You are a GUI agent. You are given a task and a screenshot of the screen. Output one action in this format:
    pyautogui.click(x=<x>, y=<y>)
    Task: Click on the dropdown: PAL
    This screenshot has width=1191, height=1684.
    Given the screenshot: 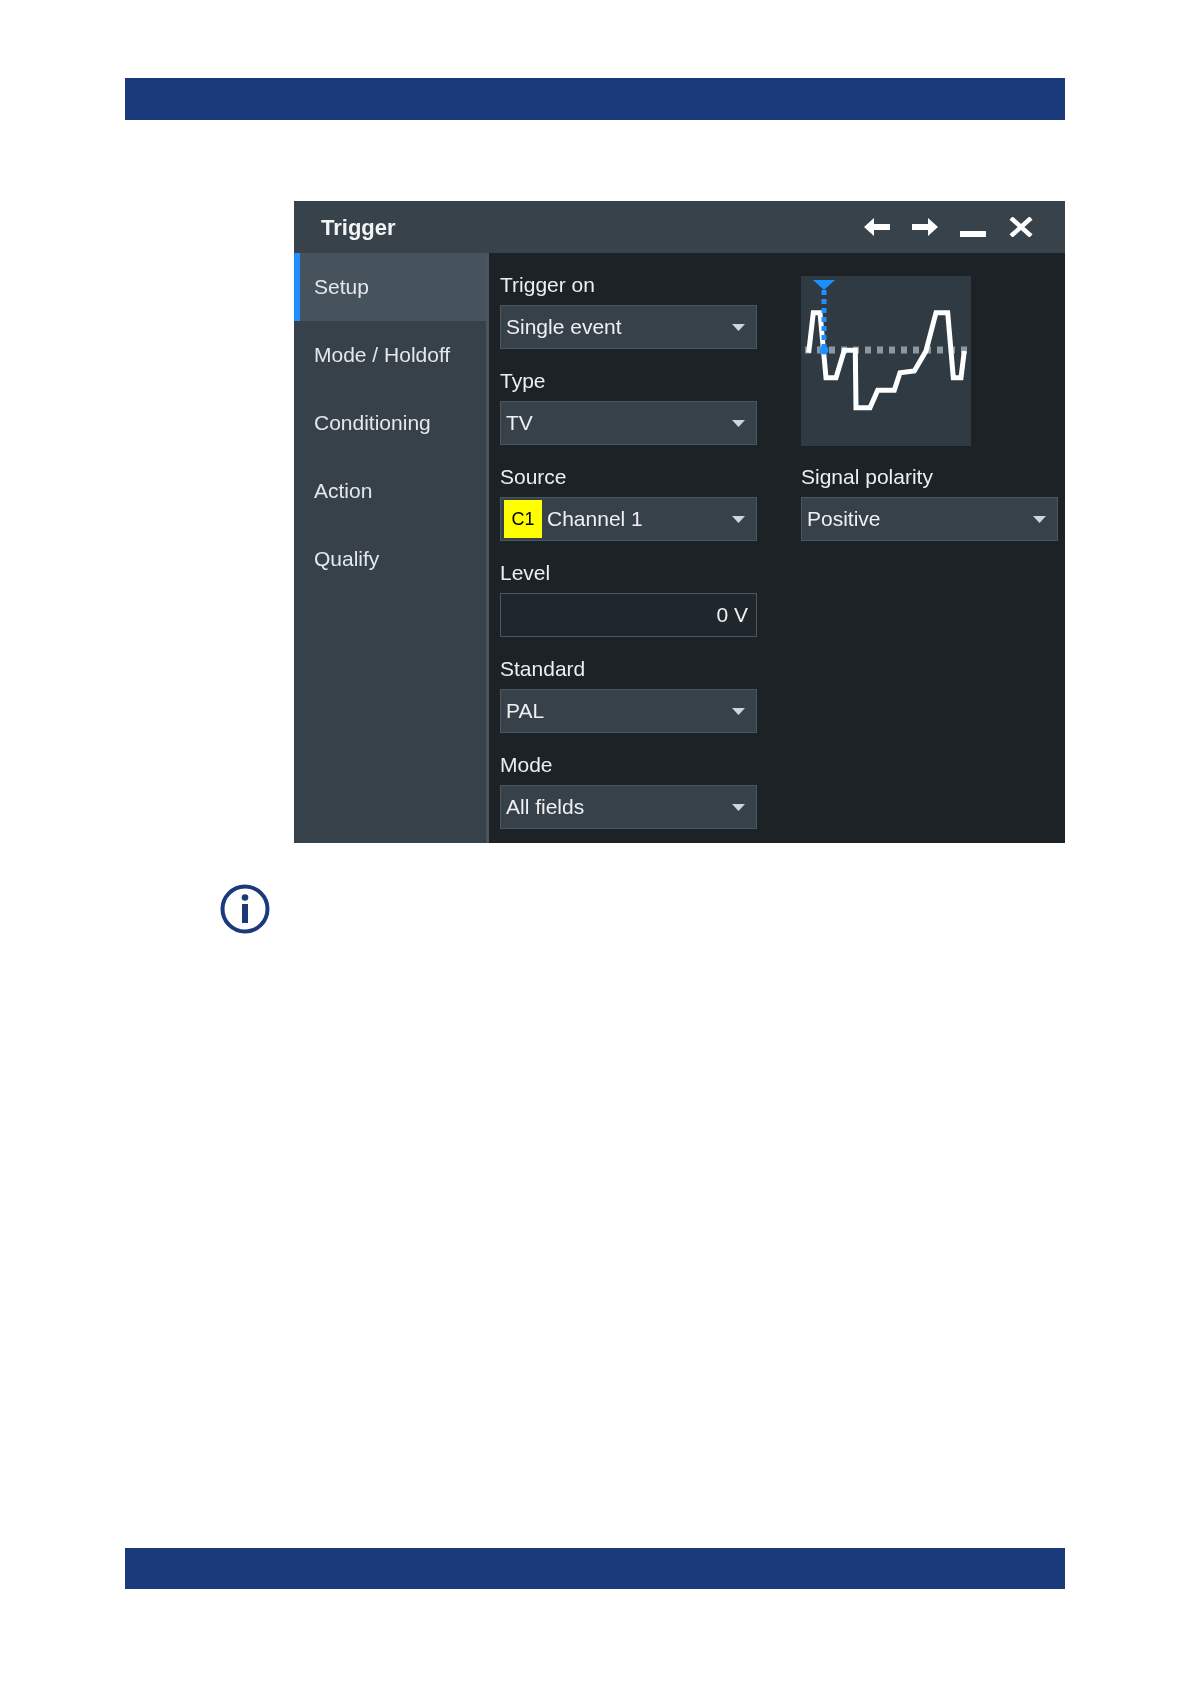 What is the action you would take?
    pyautogui.click(x=628, y=711)
    